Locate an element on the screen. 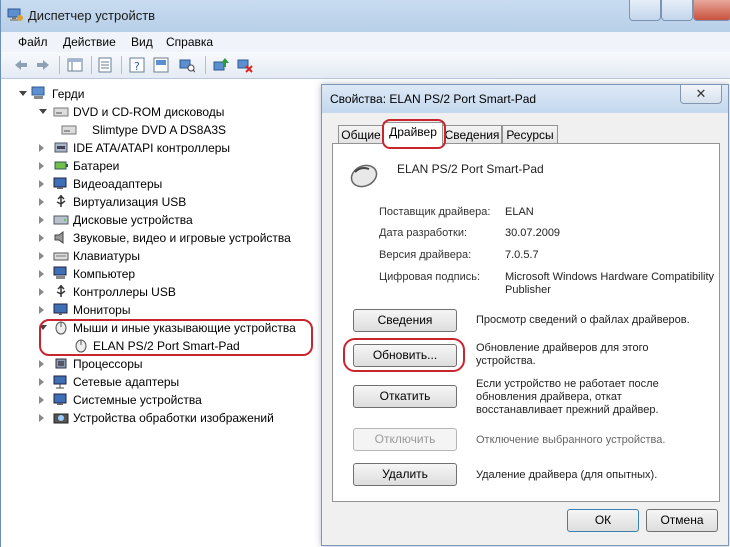 The width and height of the screenshot is (730, 547). properties-icon is located at coordinates (105, 65).